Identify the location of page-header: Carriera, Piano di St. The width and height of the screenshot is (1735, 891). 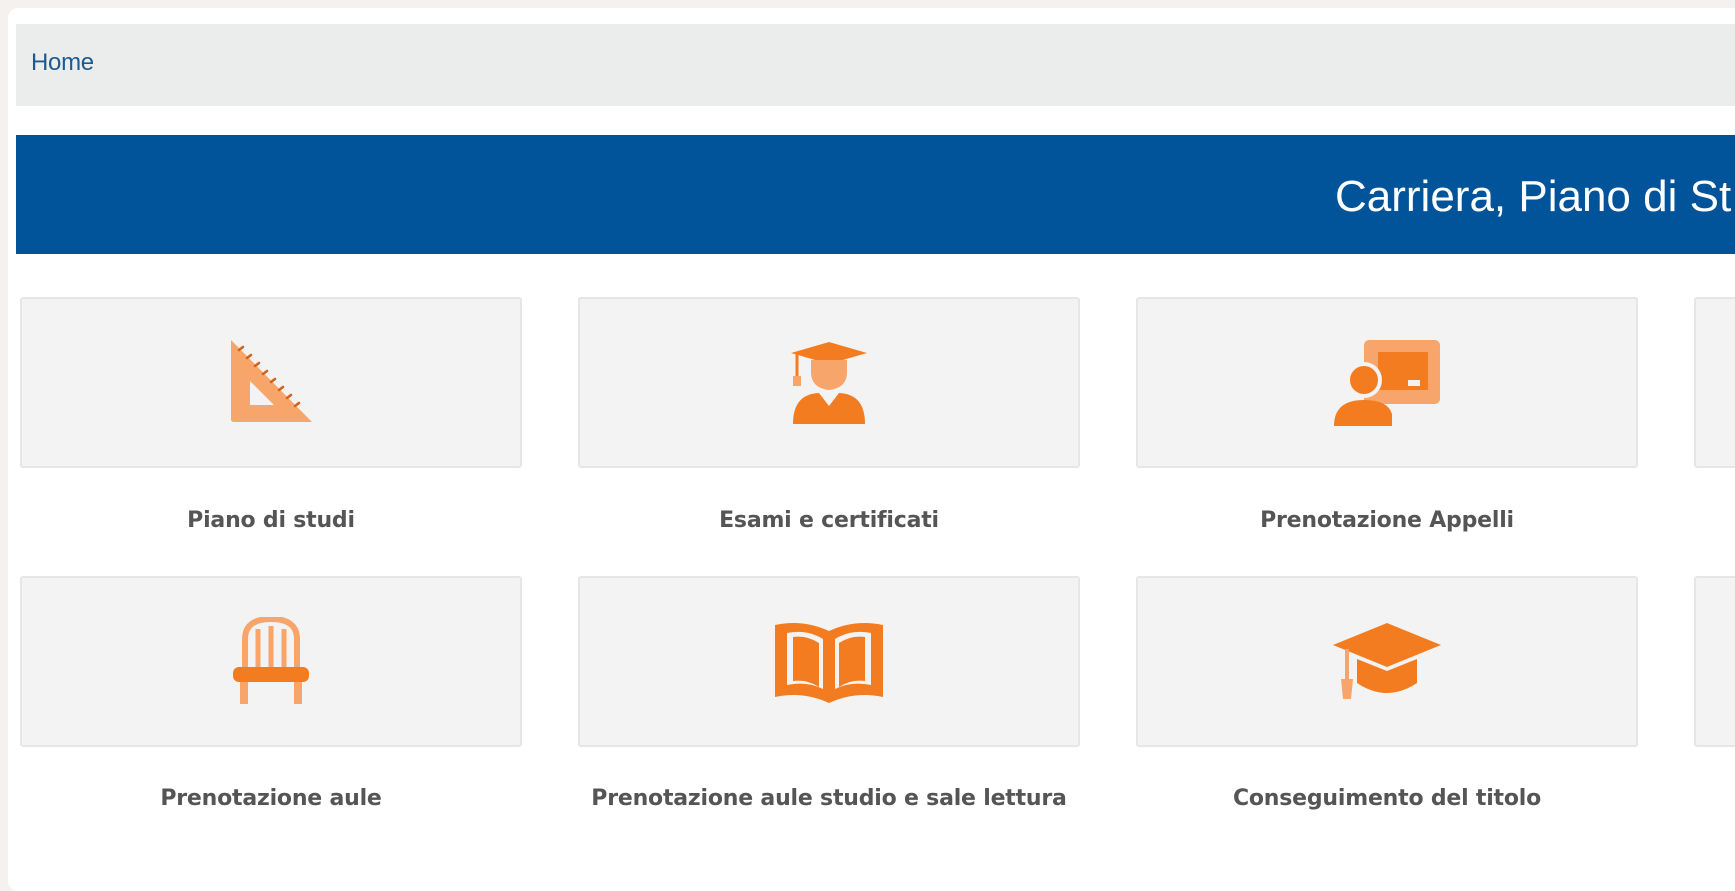
(875, 194).